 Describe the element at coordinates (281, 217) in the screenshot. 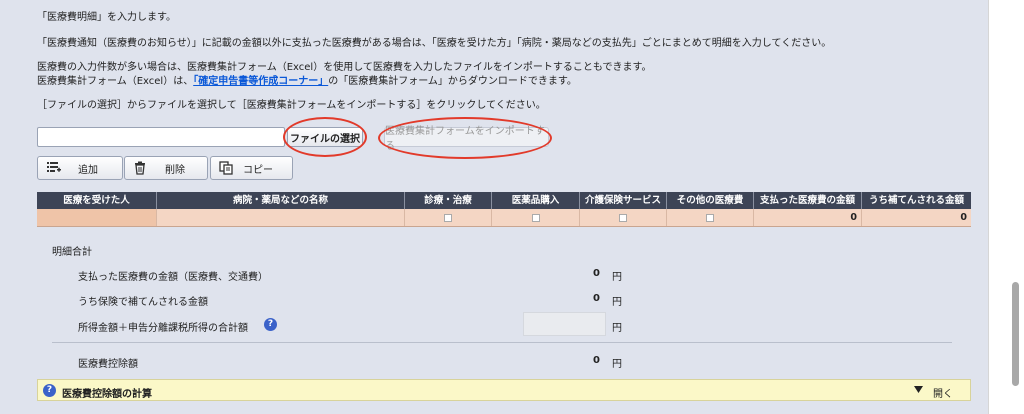

I see `provider-name-input` at that location.